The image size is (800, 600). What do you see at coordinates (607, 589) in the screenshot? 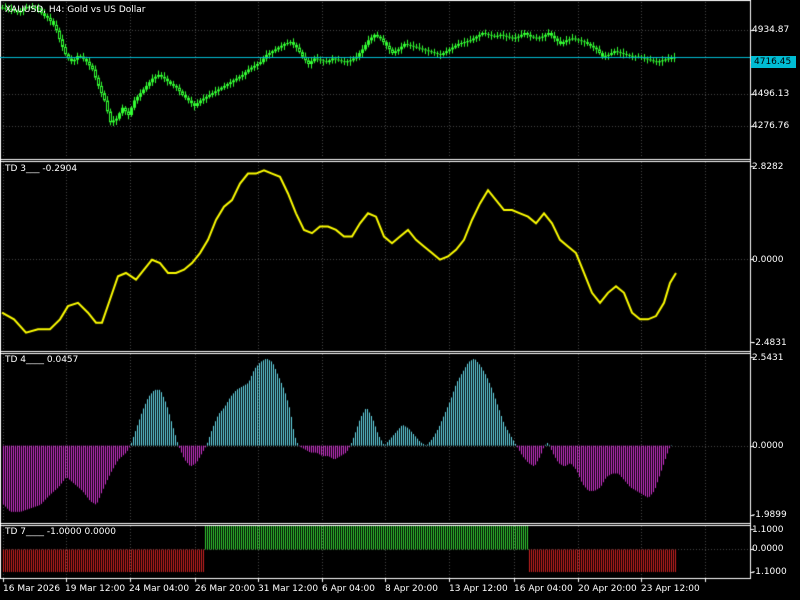
I see `time-label-10: 20 Apr 20:00` at bounding box center [607, 589].